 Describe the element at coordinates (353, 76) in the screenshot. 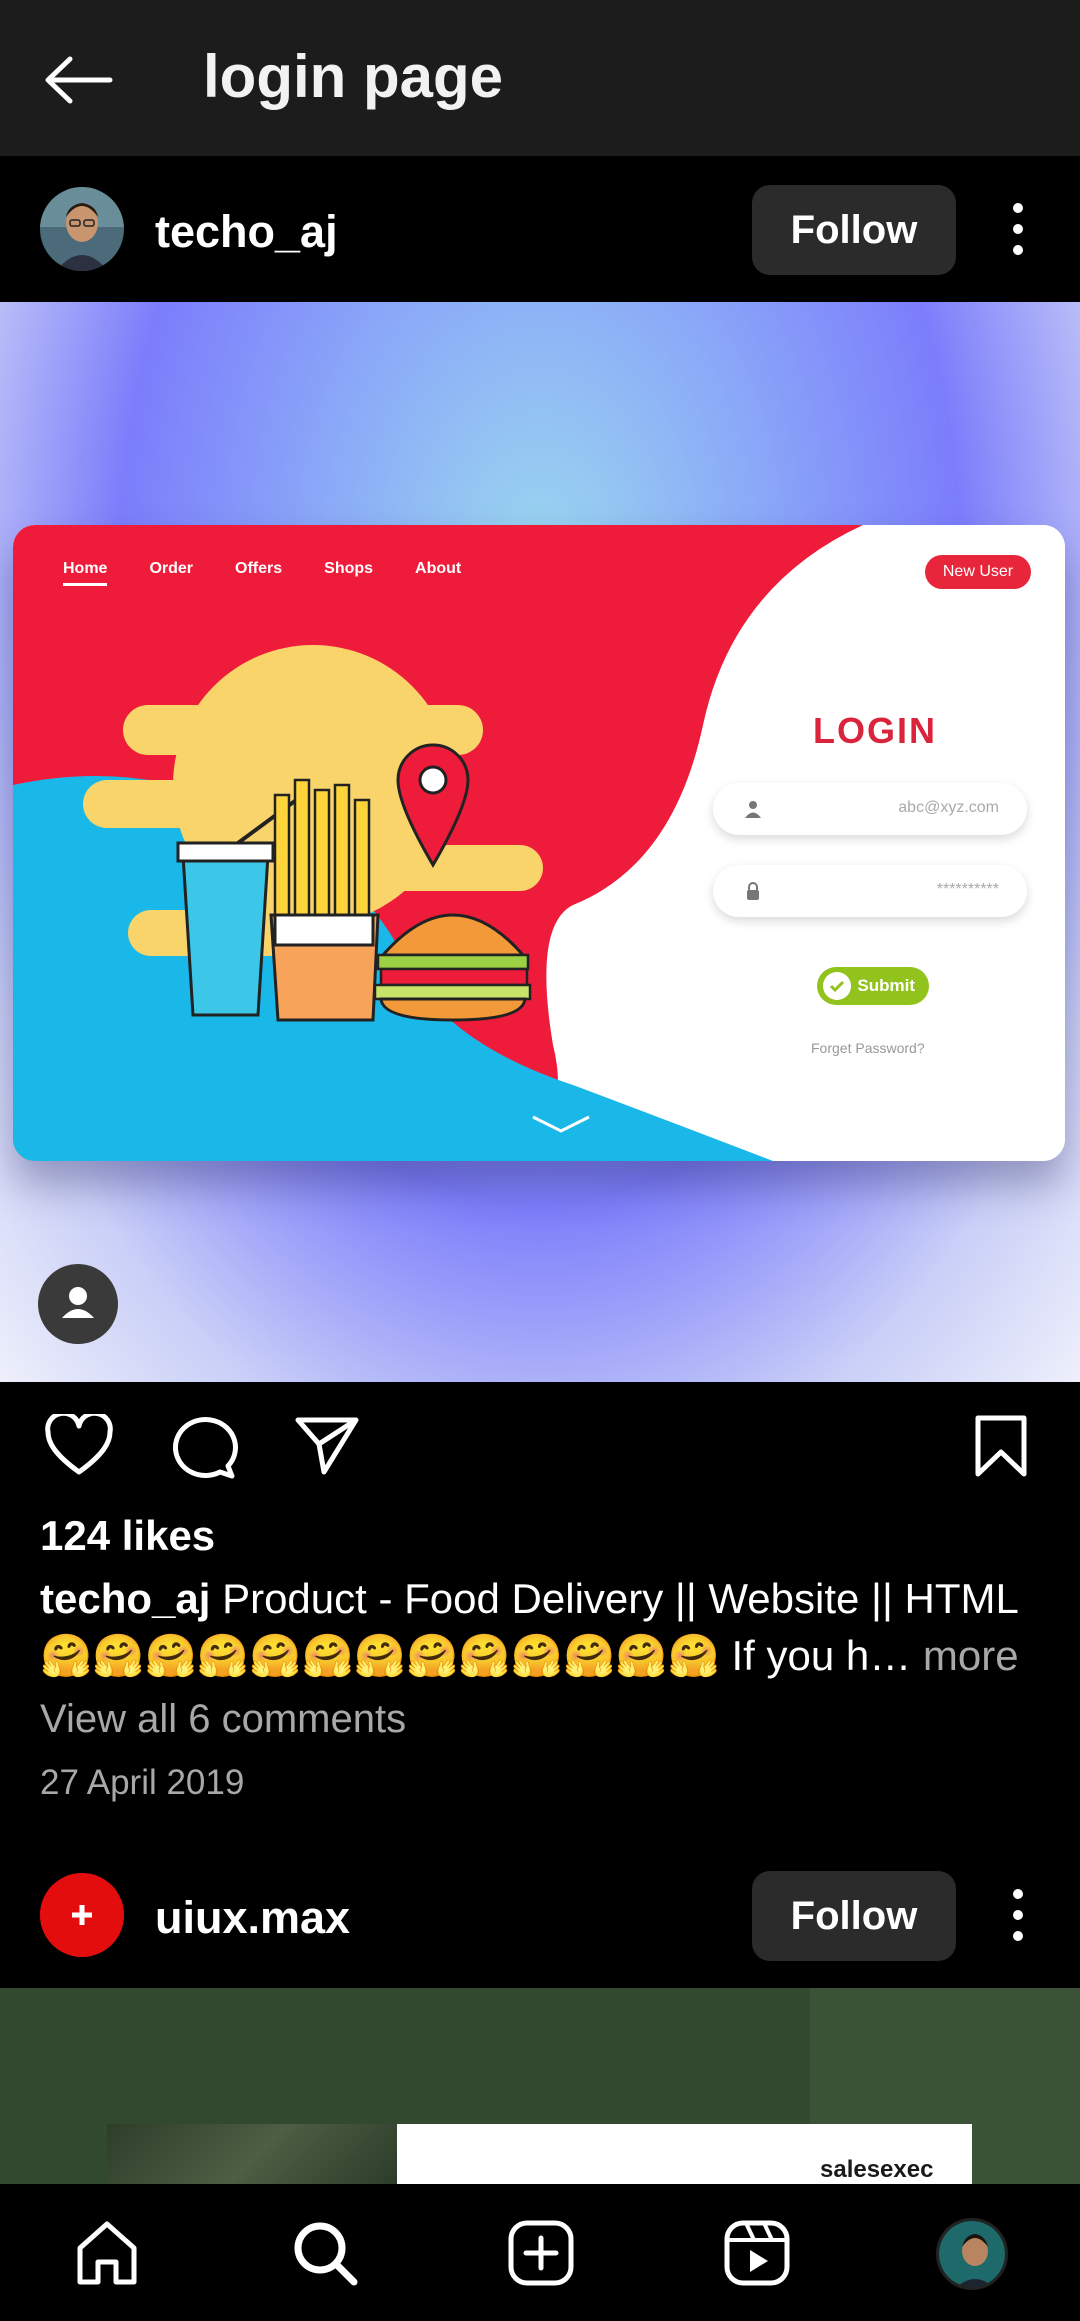

I see `page-title: login page` at that location.